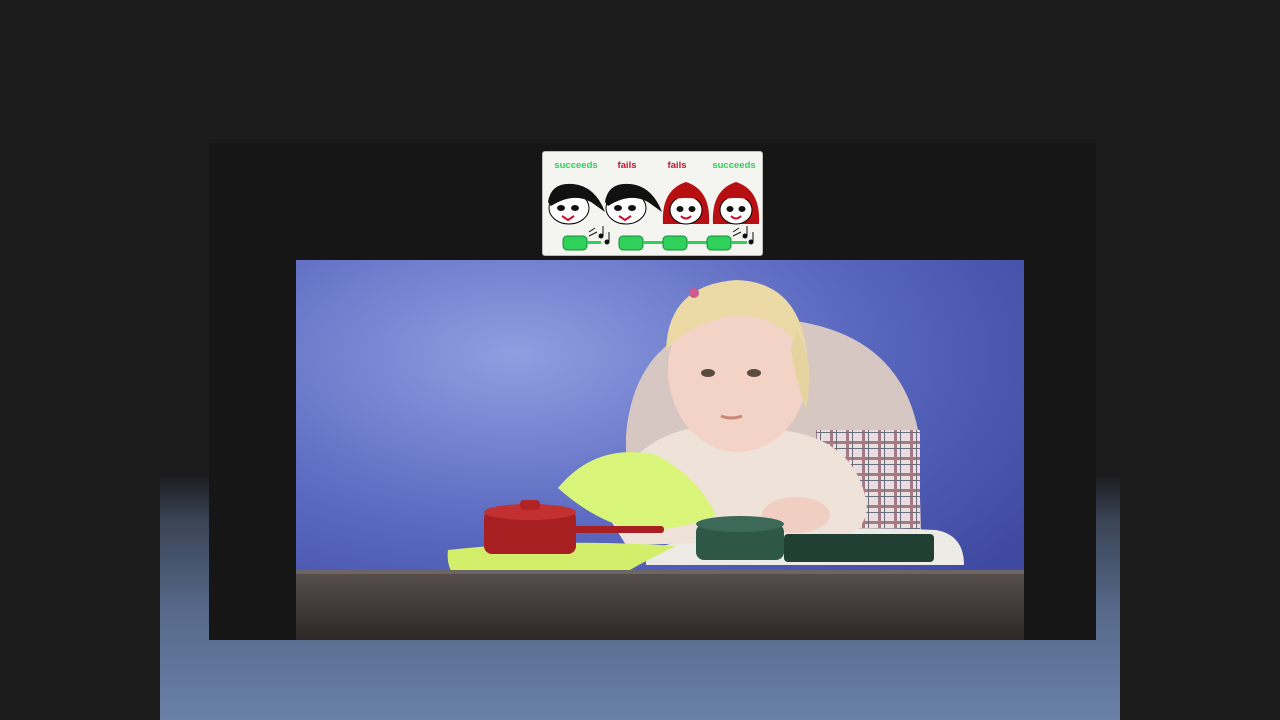 The image size is (1280, 720). I want to click on legend-illustration, so click(654, 216).